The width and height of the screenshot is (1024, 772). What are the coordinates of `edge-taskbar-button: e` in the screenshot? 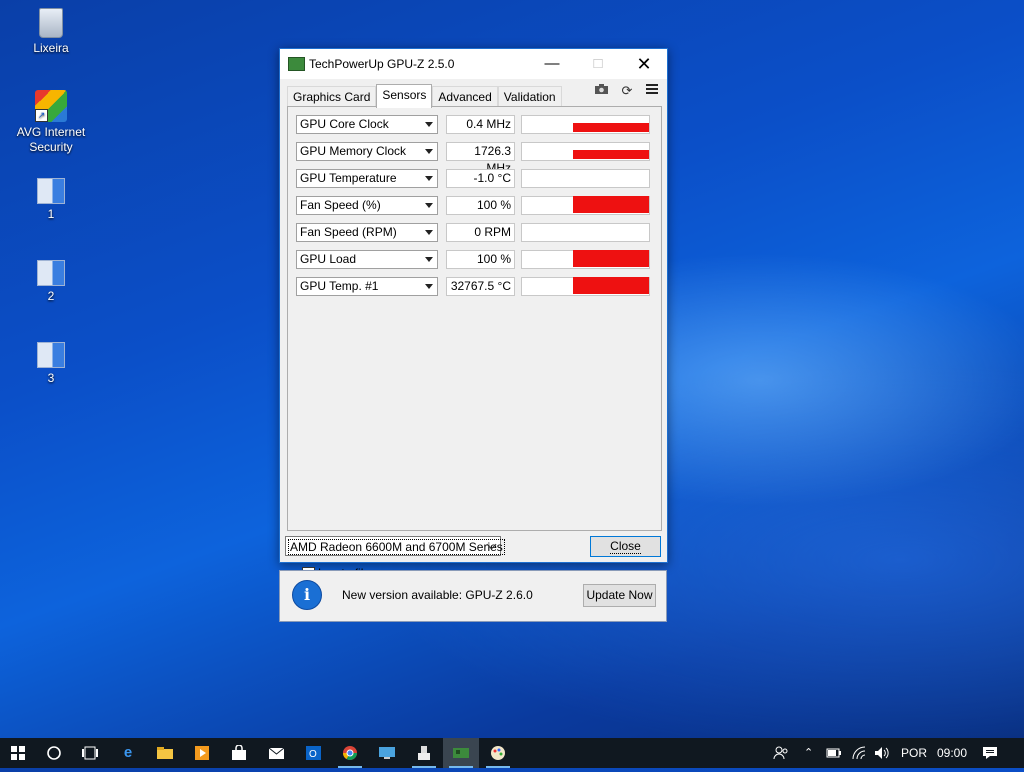 It's located at (128, 753).